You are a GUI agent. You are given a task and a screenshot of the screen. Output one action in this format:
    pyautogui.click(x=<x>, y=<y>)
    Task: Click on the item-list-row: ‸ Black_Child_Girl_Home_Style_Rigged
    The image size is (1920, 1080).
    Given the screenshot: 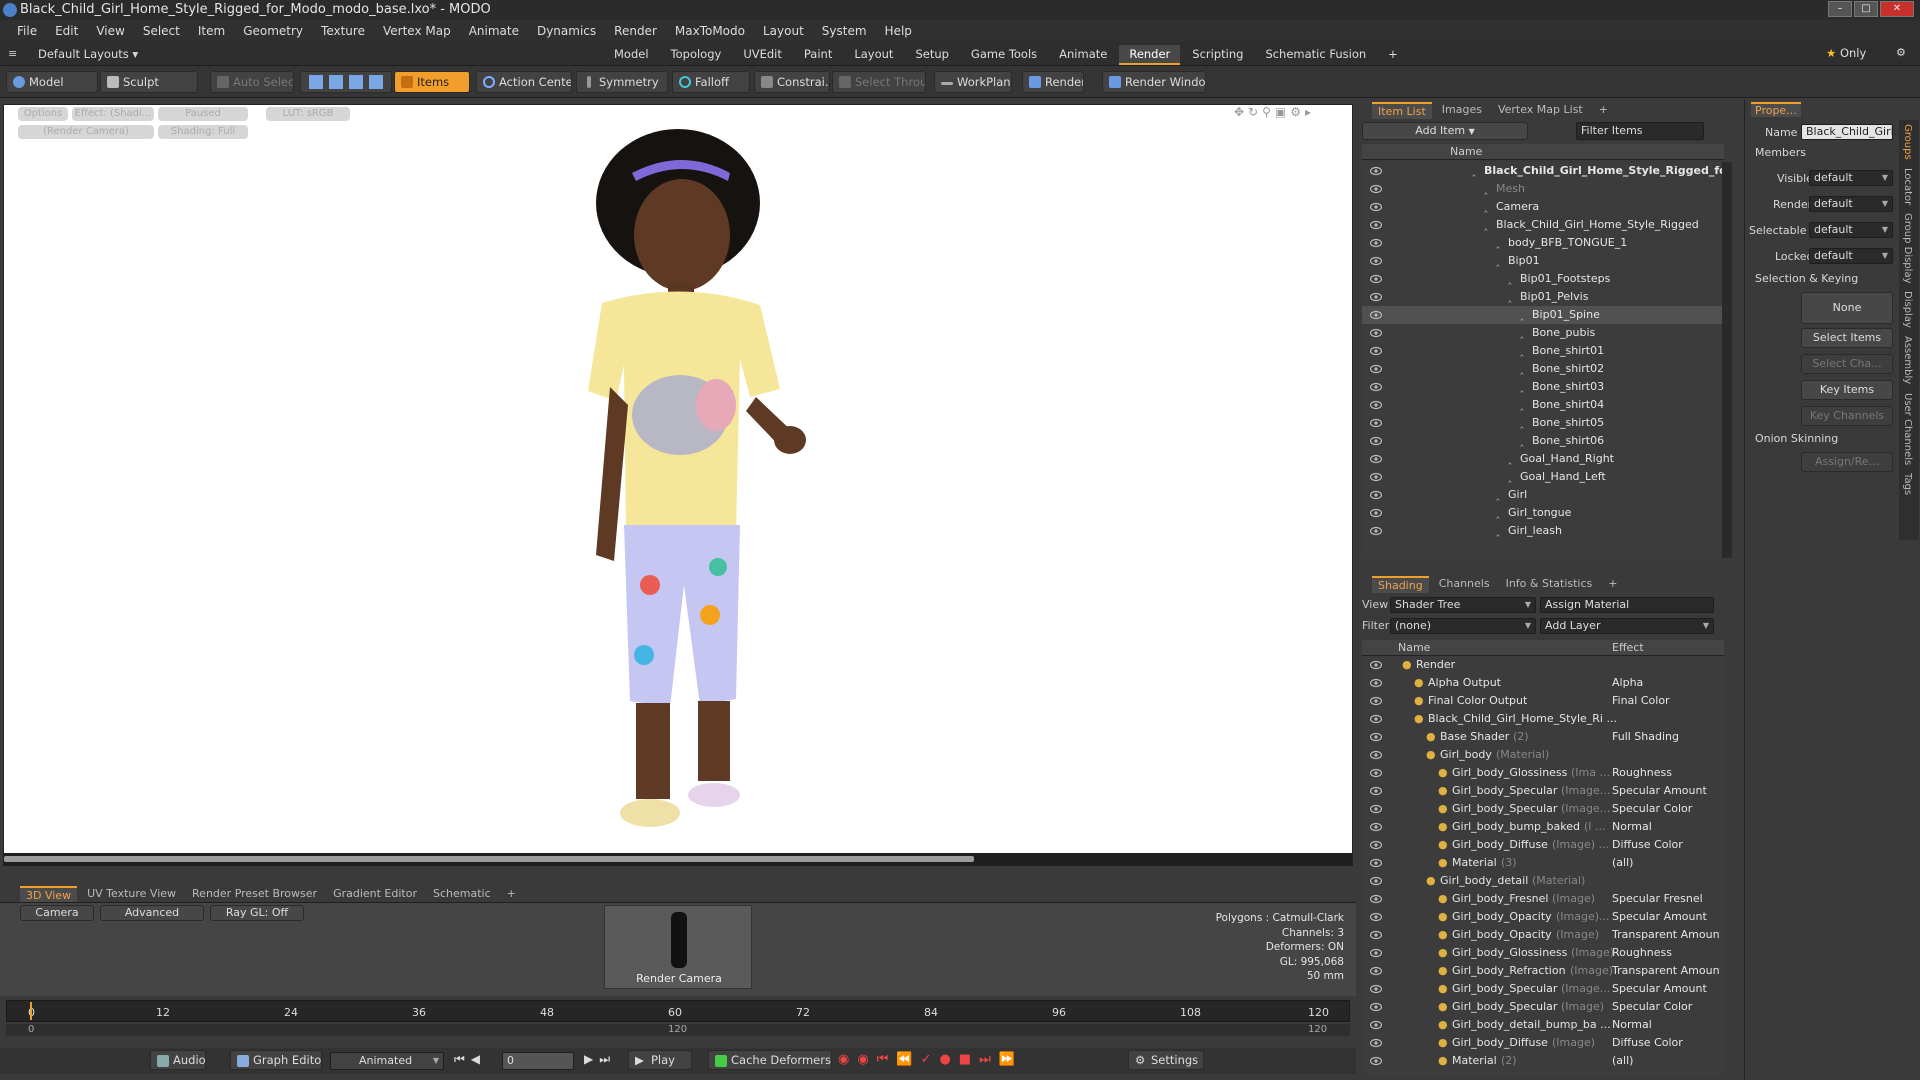 What is the action you would take?
    pyautogui.click(x=1543, y=225)
    